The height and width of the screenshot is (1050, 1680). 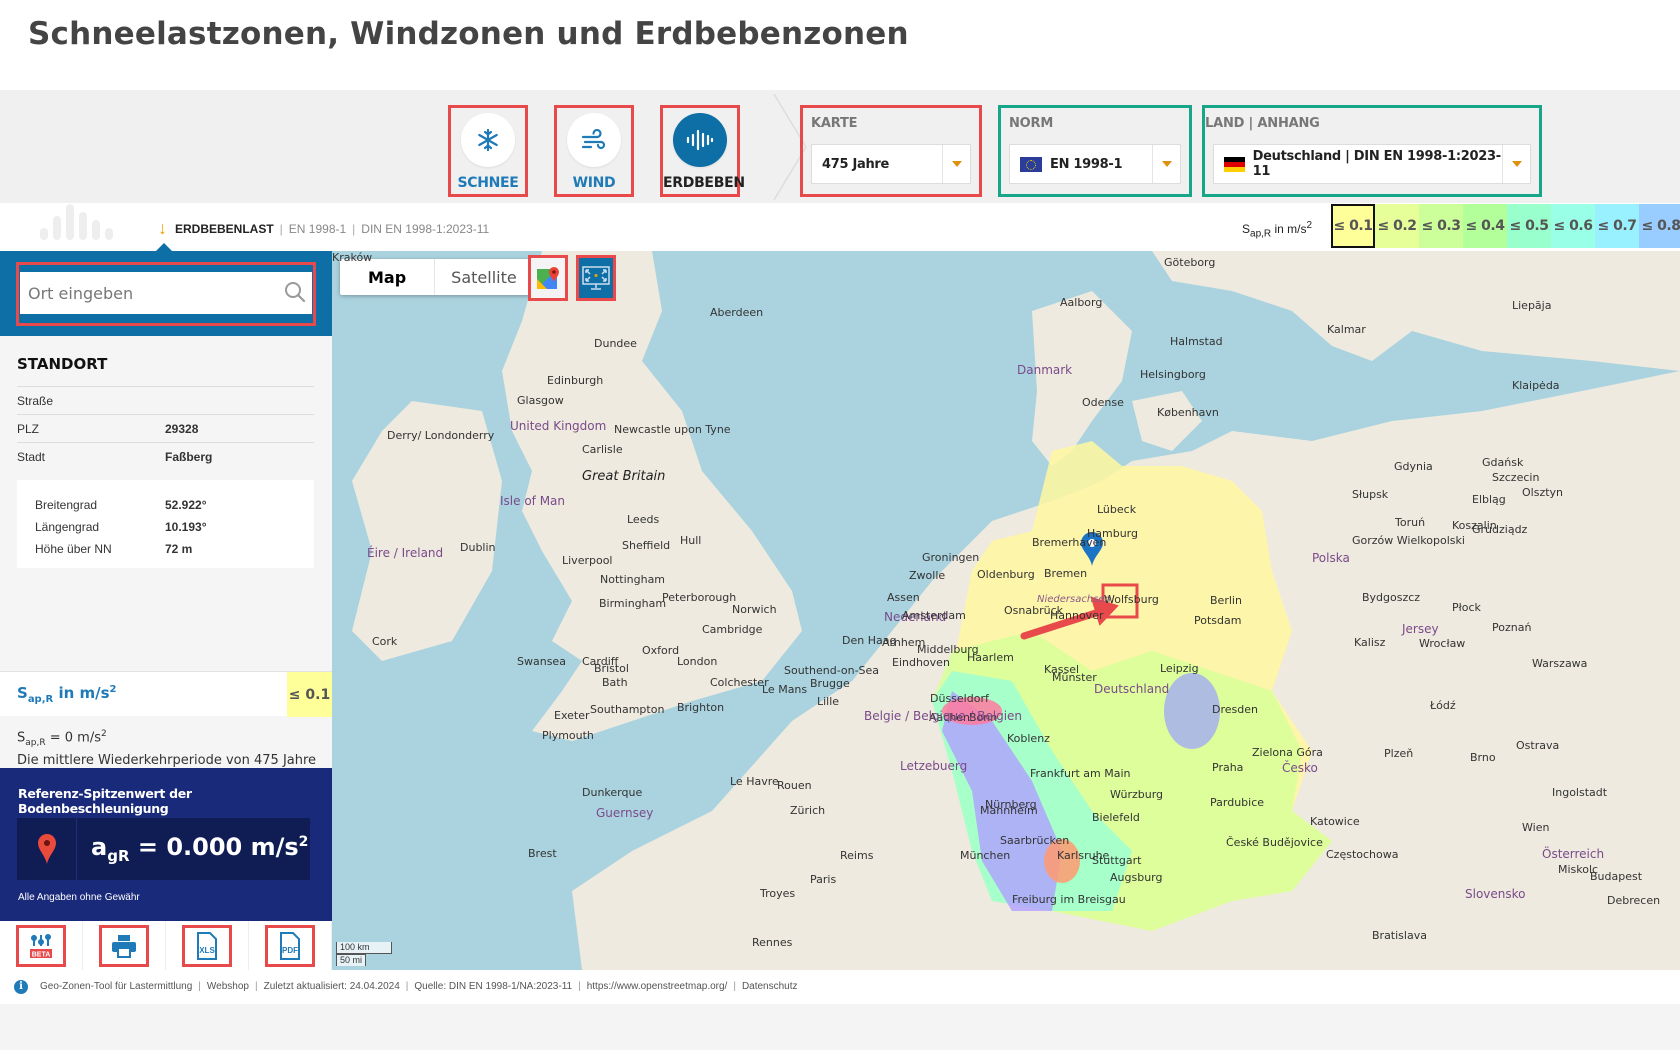 I want to click on eu-flag-icon, so click(x=1031, y=164).